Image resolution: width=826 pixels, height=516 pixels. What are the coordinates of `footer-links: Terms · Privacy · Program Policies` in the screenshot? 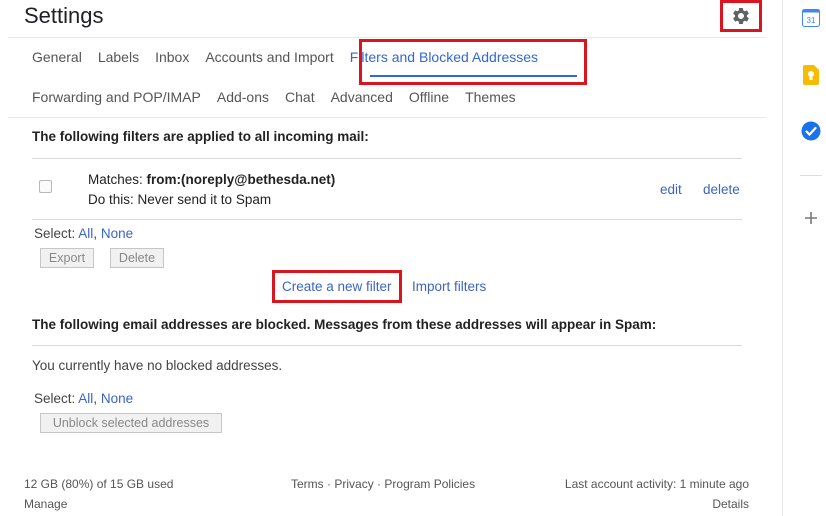 It's located at (383, 484).